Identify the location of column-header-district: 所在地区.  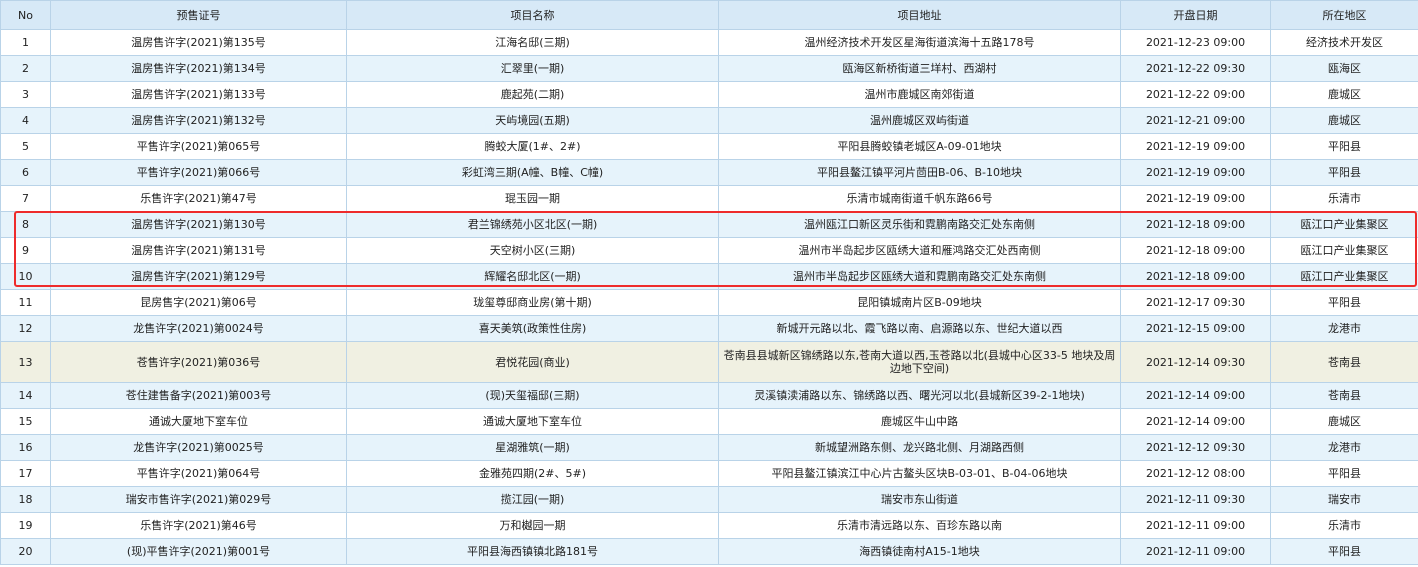
(1344, 15).